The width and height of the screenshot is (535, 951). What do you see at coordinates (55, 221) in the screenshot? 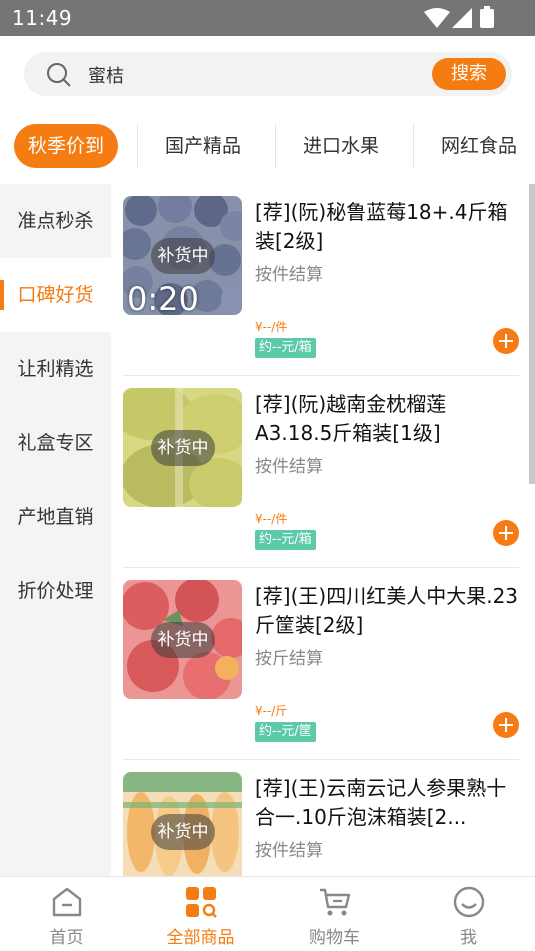
I see `sidebar-item-flash-sale: 准点秒杀` at bounding box center [55, 221].